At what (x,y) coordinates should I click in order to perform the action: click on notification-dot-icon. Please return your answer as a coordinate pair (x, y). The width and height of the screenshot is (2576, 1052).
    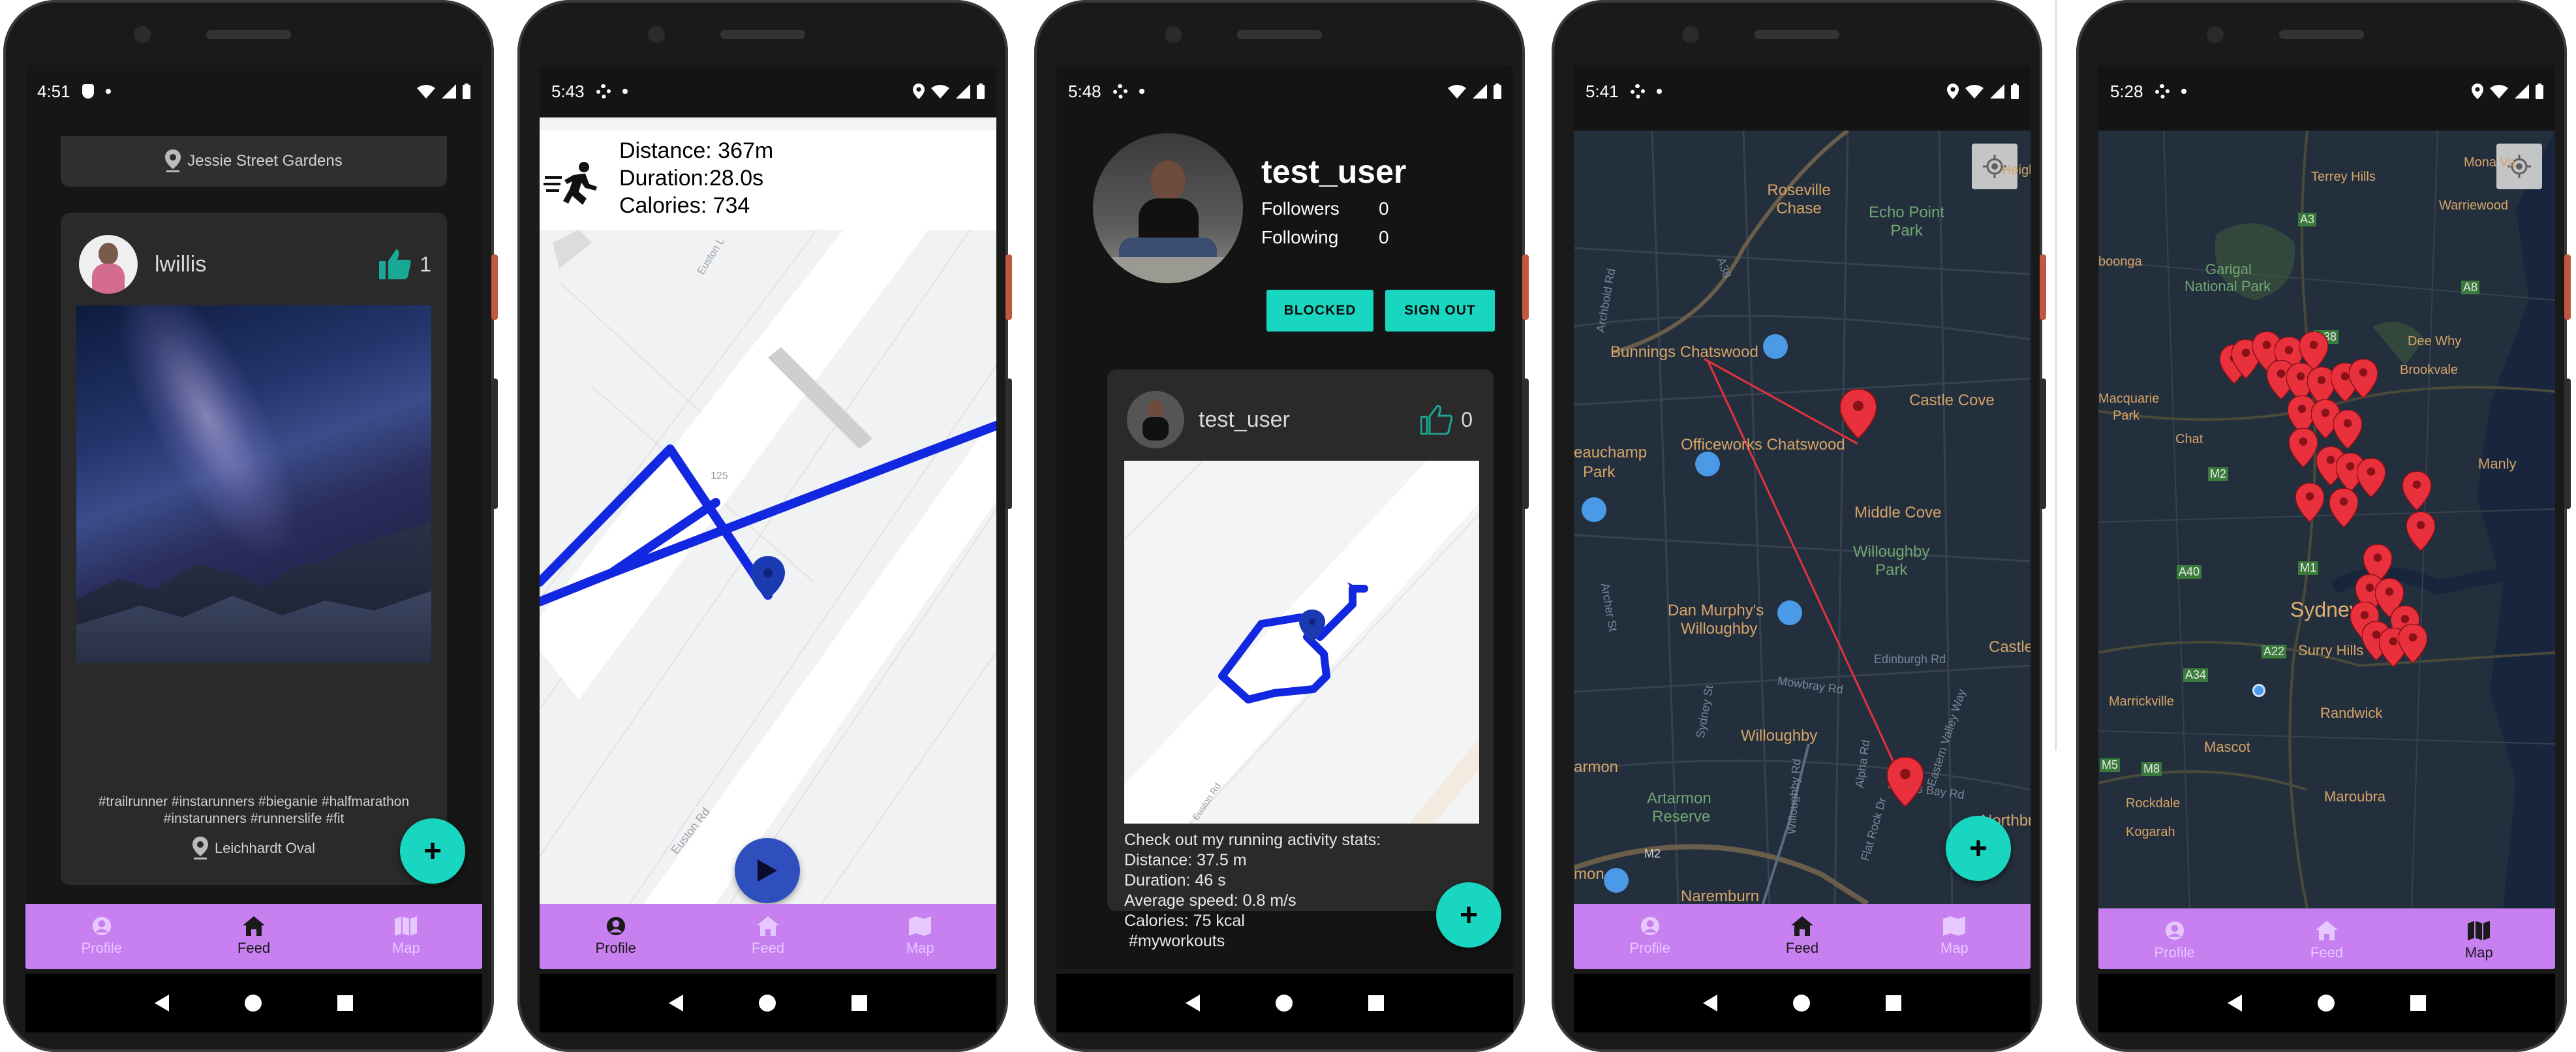
    Looking at the image, I should click on (1659, 92).